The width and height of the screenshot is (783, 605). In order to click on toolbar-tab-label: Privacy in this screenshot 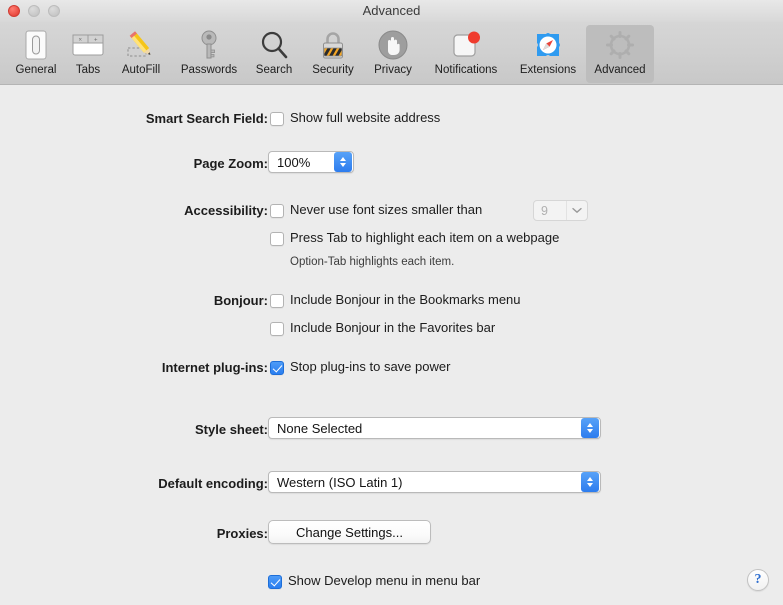, I will do `click(393, 70)`.